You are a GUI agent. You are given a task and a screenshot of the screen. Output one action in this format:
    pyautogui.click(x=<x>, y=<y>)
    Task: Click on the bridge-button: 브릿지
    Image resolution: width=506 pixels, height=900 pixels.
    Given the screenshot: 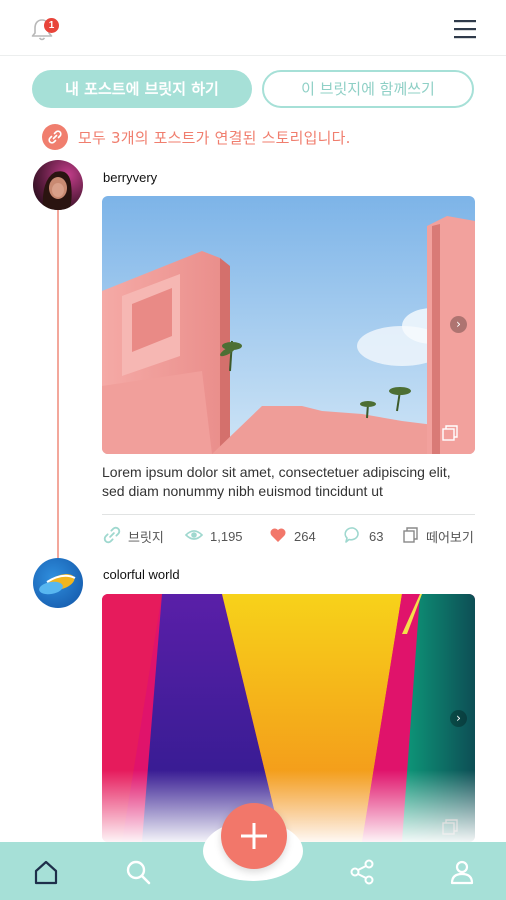 What is the action you would take?
    pyautogui.click(x=133, y=536)
    